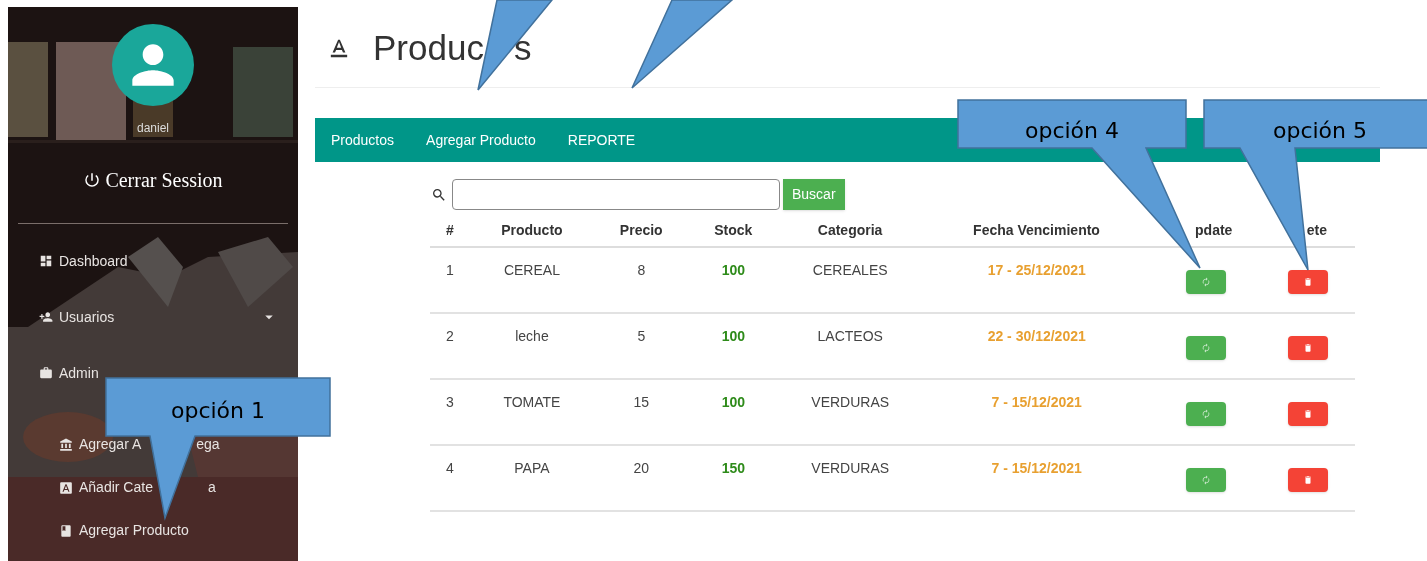 The image size is (1427, 561). I want to click on table-cell-text: 2, so click(450, 336).